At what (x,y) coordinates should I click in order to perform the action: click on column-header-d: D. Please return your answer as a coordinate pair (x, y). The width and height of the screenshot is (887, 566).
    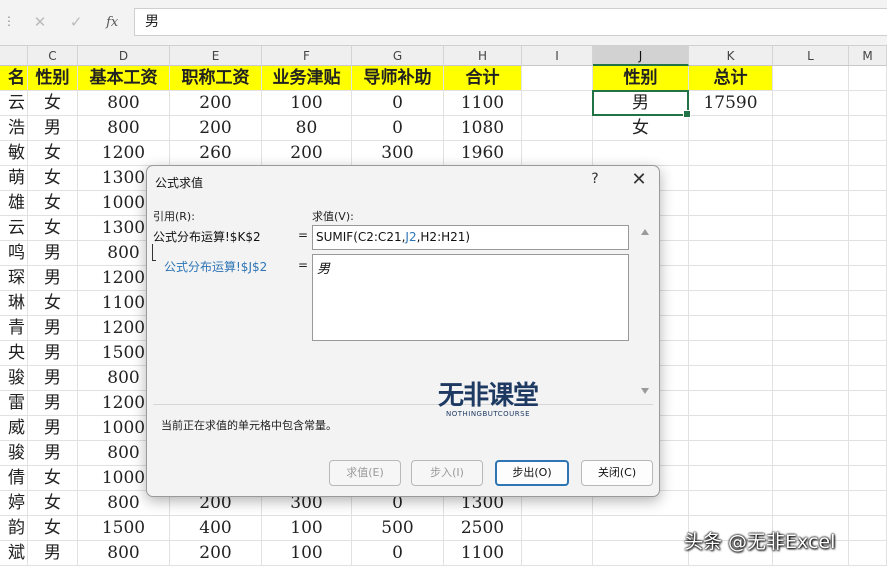
    Looking at the image, I should click on (124, 56).